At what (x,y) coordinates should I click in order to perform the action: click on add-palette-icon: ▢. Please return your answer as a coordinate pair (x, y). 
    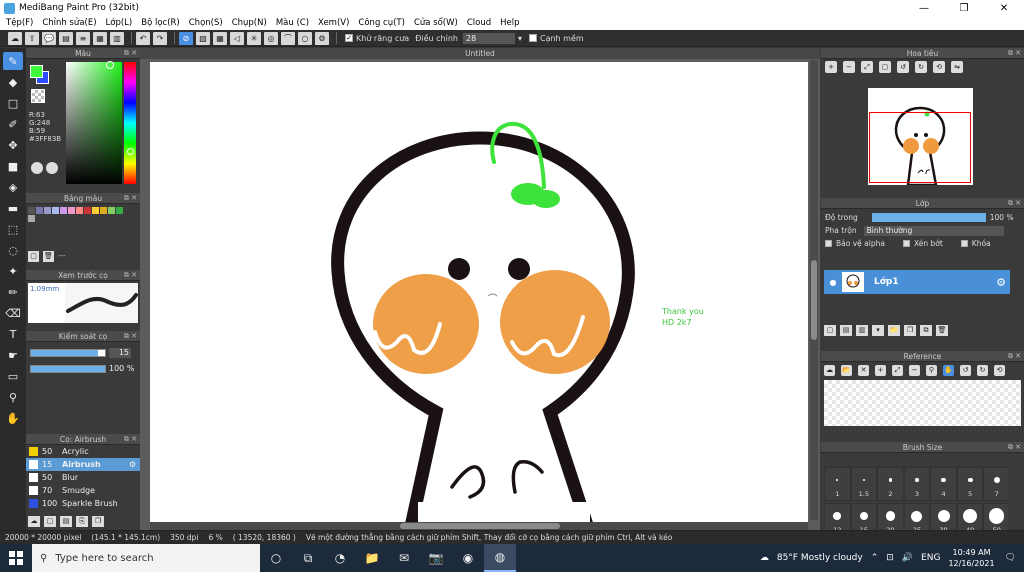
    Looking at the image, I should click on (33, 256).